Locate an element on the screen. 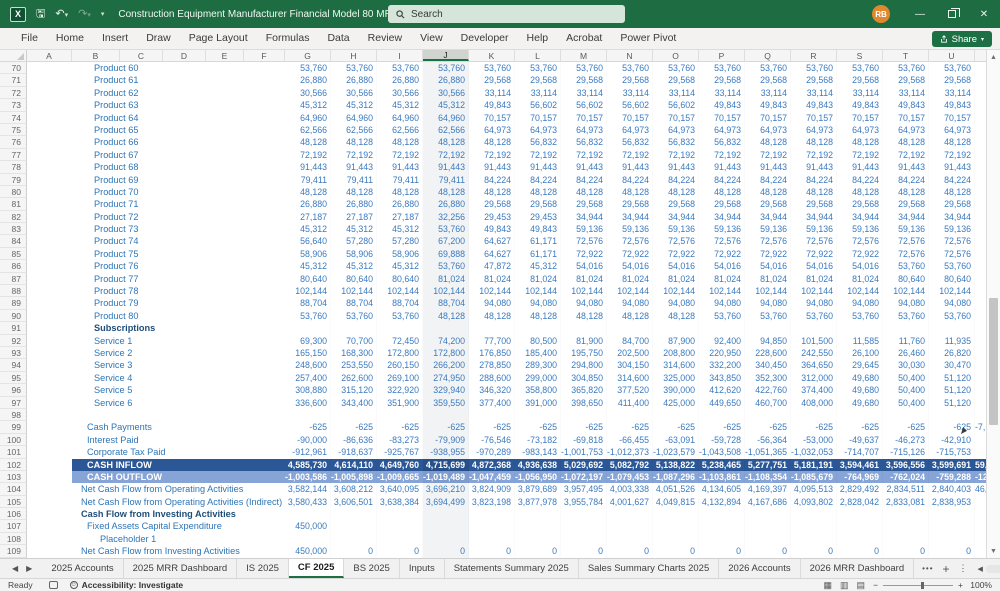  cell-T97: 50,400 is located at coordinates (906, 403).